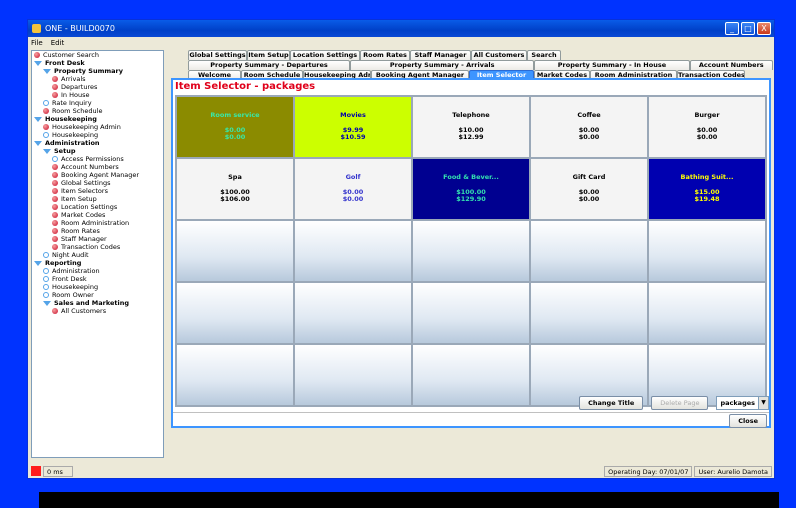 Image resolution: width=796 pixels, height=508 pixels. I want to click on tree-item: Night Audit, so click(97, 255).